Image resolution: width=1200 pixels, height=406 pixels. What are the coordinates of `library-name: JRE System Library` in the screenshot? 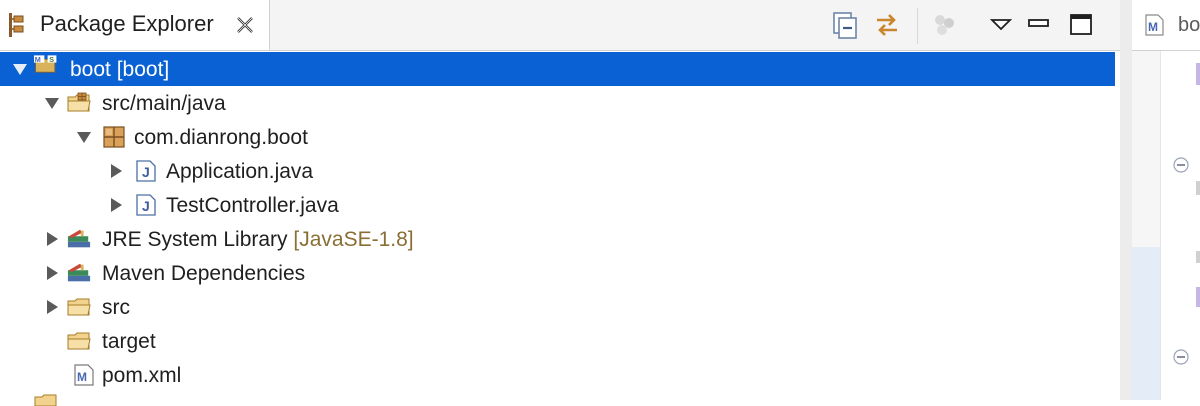 It's located at (195, 239).